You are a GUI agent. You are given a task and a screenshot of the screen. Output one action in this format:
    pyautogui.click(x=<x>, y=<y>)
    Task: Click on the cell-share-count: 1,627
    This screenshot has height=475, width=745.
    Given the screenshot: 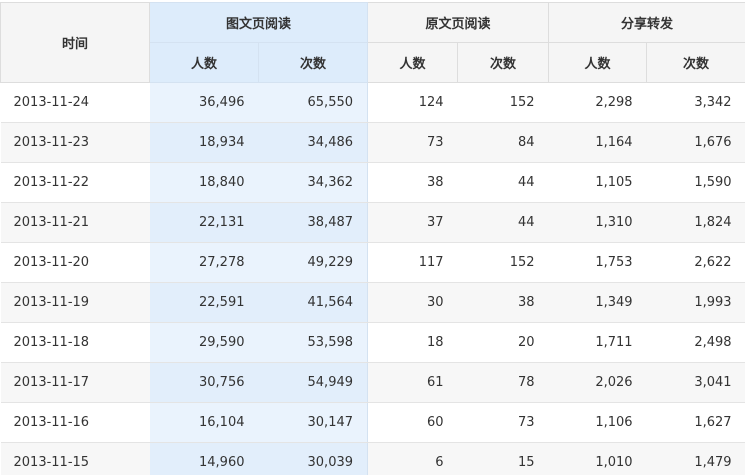 What is the action you would take?
    pyautogui.click(x=695, y=422)
    